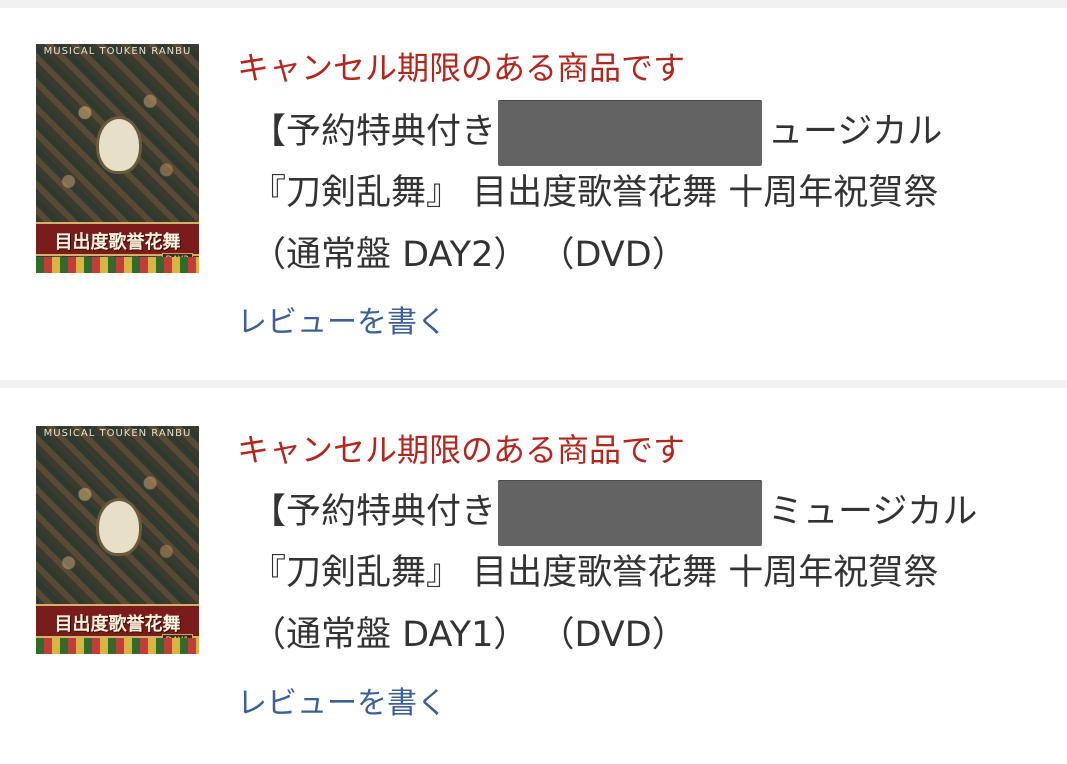 The height and width of the screenshot is (764, 1067). Describe the element at coordinates (533, 384) in the screenshot. I see `item-divider` at that location.